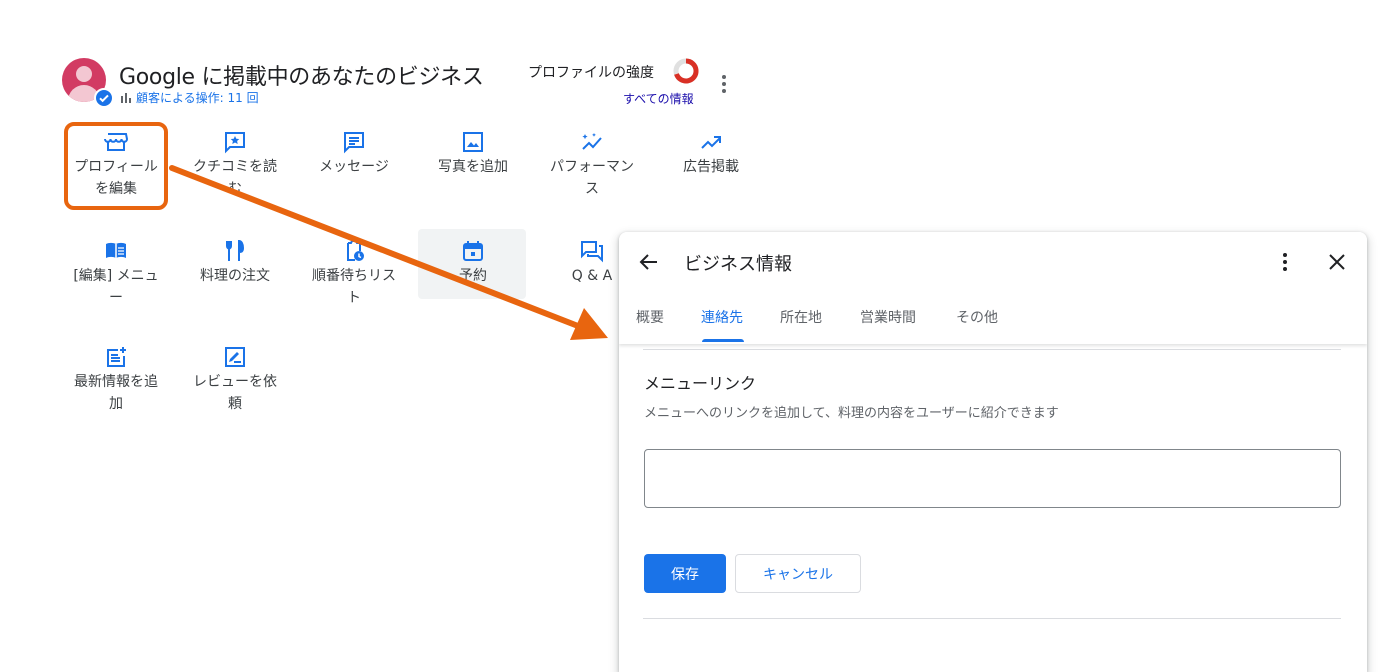 The width and height of the screenshot is (1400, 672). Describe the element at coordinates (235, 263) in the screenshot. I see `food-order-button: 料理の注文` at that location.